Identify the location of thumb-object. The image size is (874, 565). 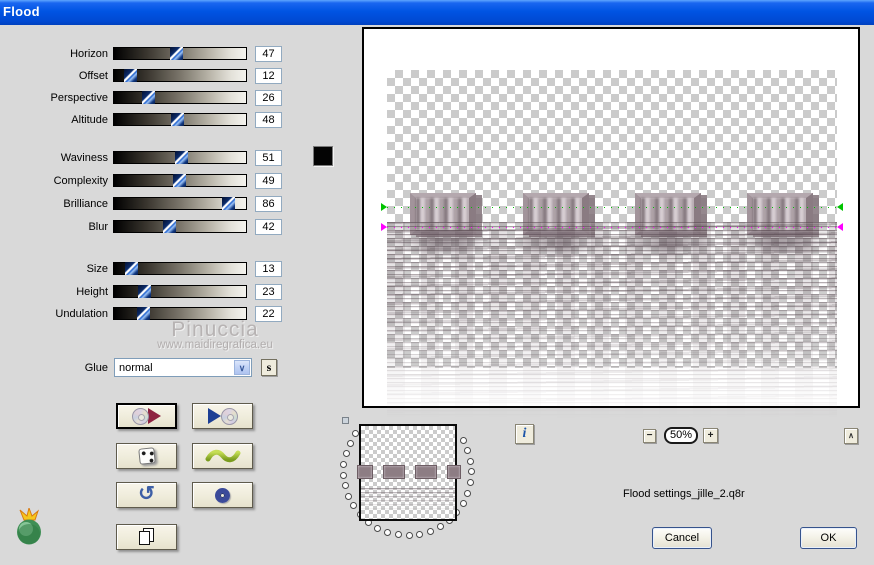
(365, 472).